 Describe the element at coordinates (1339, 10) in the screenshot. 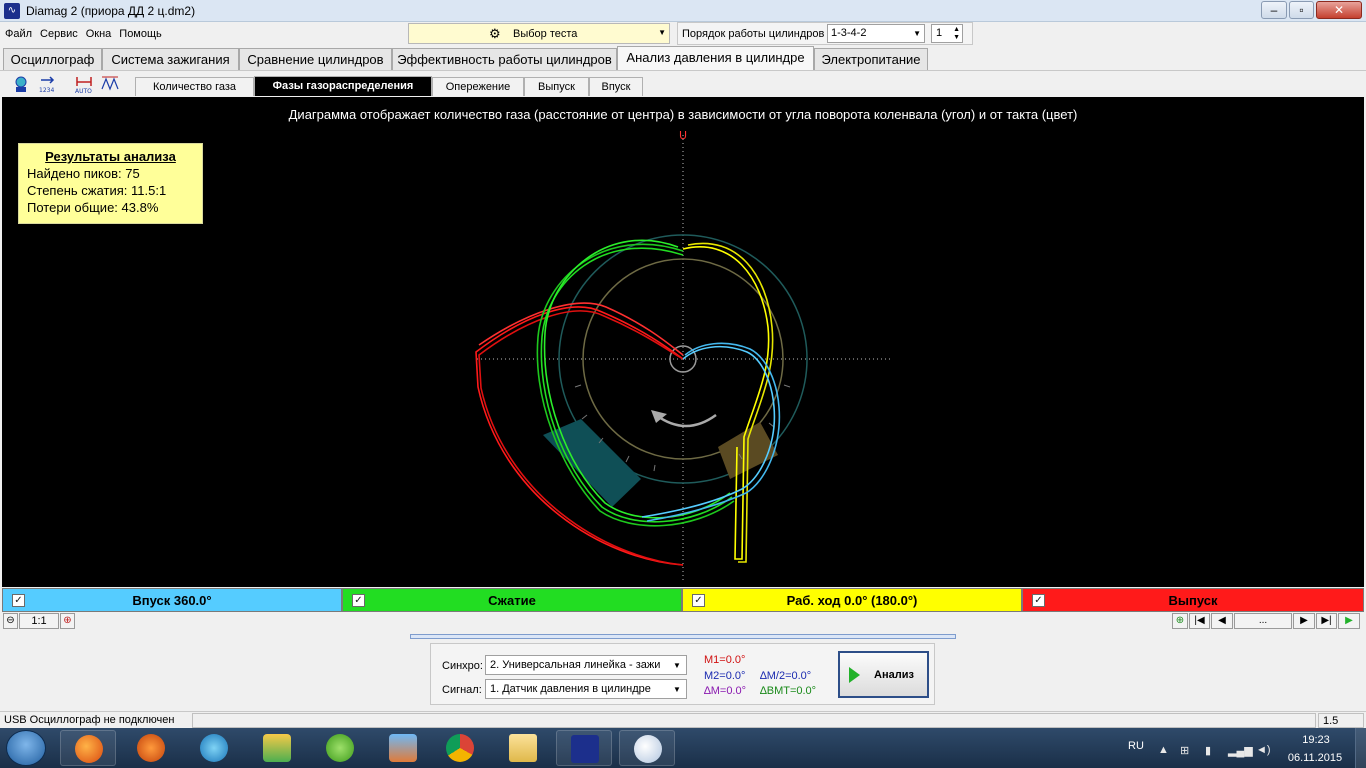

I see `close-button: ✕` at that location.